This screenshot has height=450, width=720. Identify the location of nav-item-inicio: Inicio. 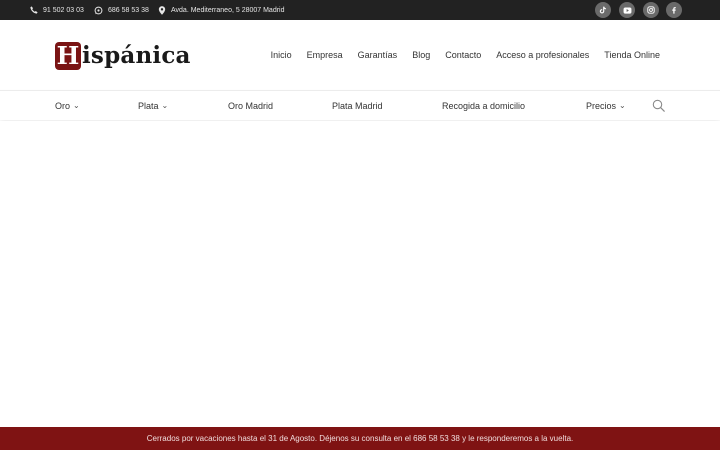
(281, 55).